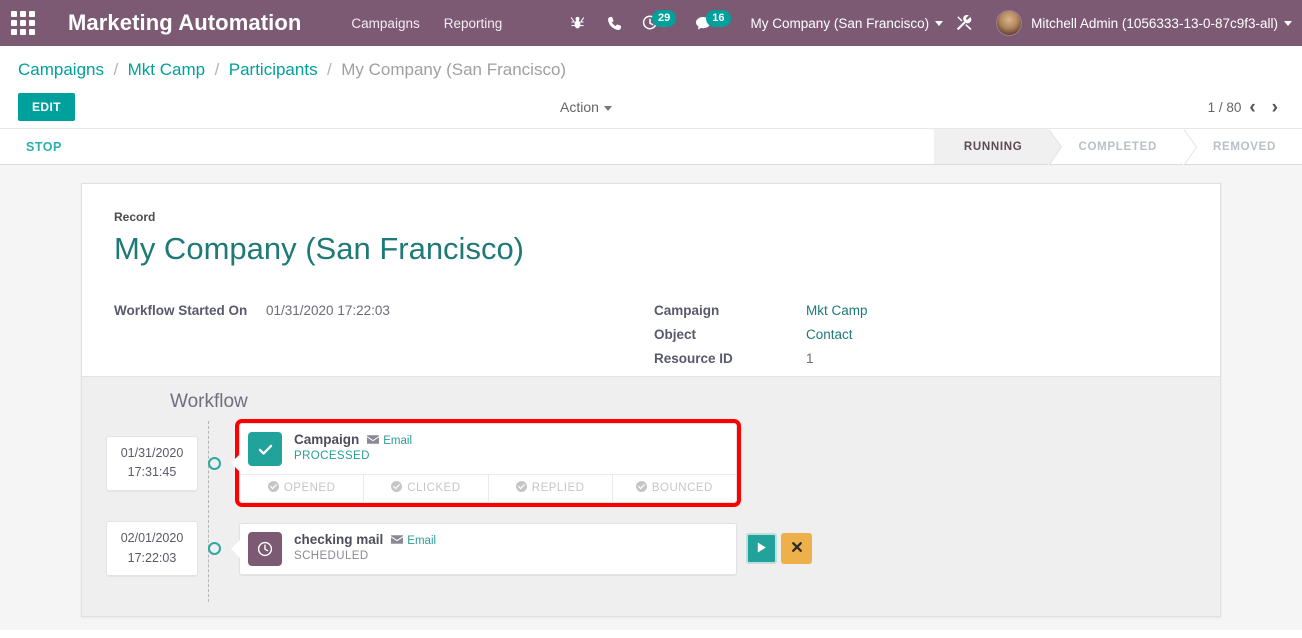 The height and width of the screenshot is (638, 1302). I want to click on workflow-card-checking-mail: checking mail Email SCHEDULED, so click(488, 548).